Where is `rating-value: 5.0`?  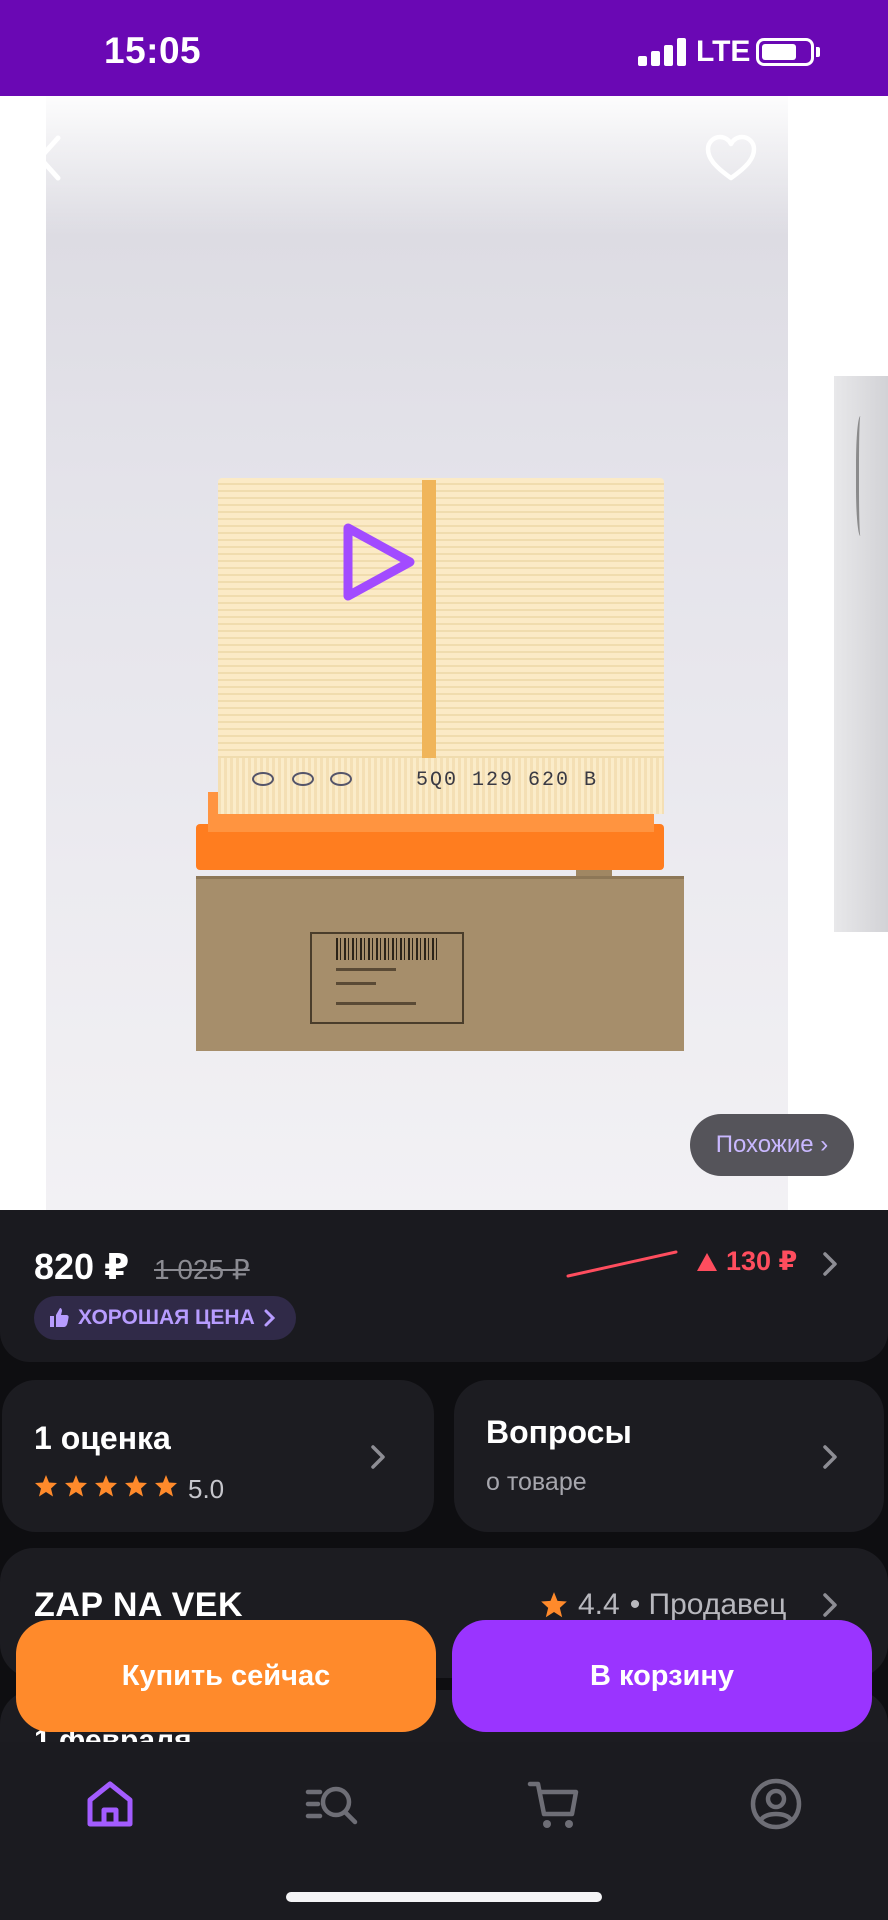
rating-value: 5.0 is located at coordinates (206, 1489).